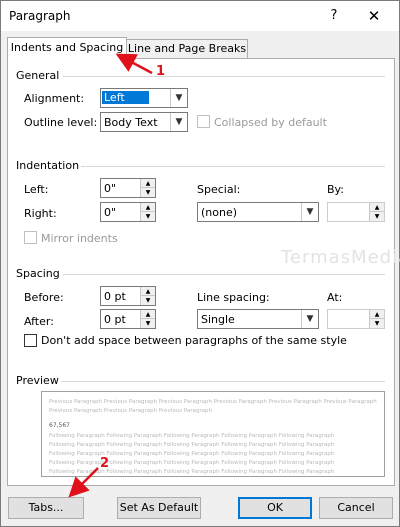 This screenshot has height=527, width=400. Describe the element at coordinates (59, 425) in the screenshot. I see `preview-current-text: 67,567` at that location.